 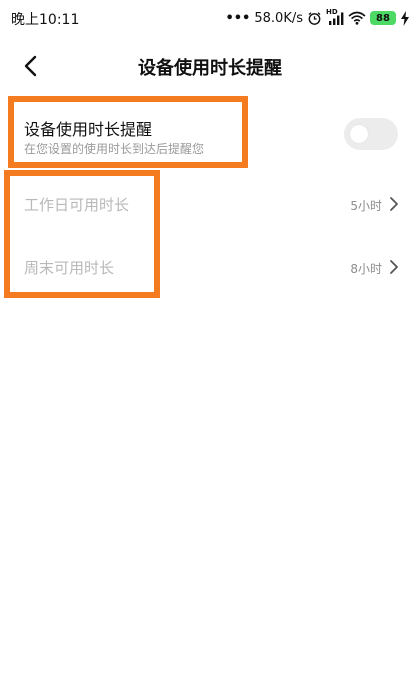 I want to click on alarm-icon, so click(x=314, y=18).